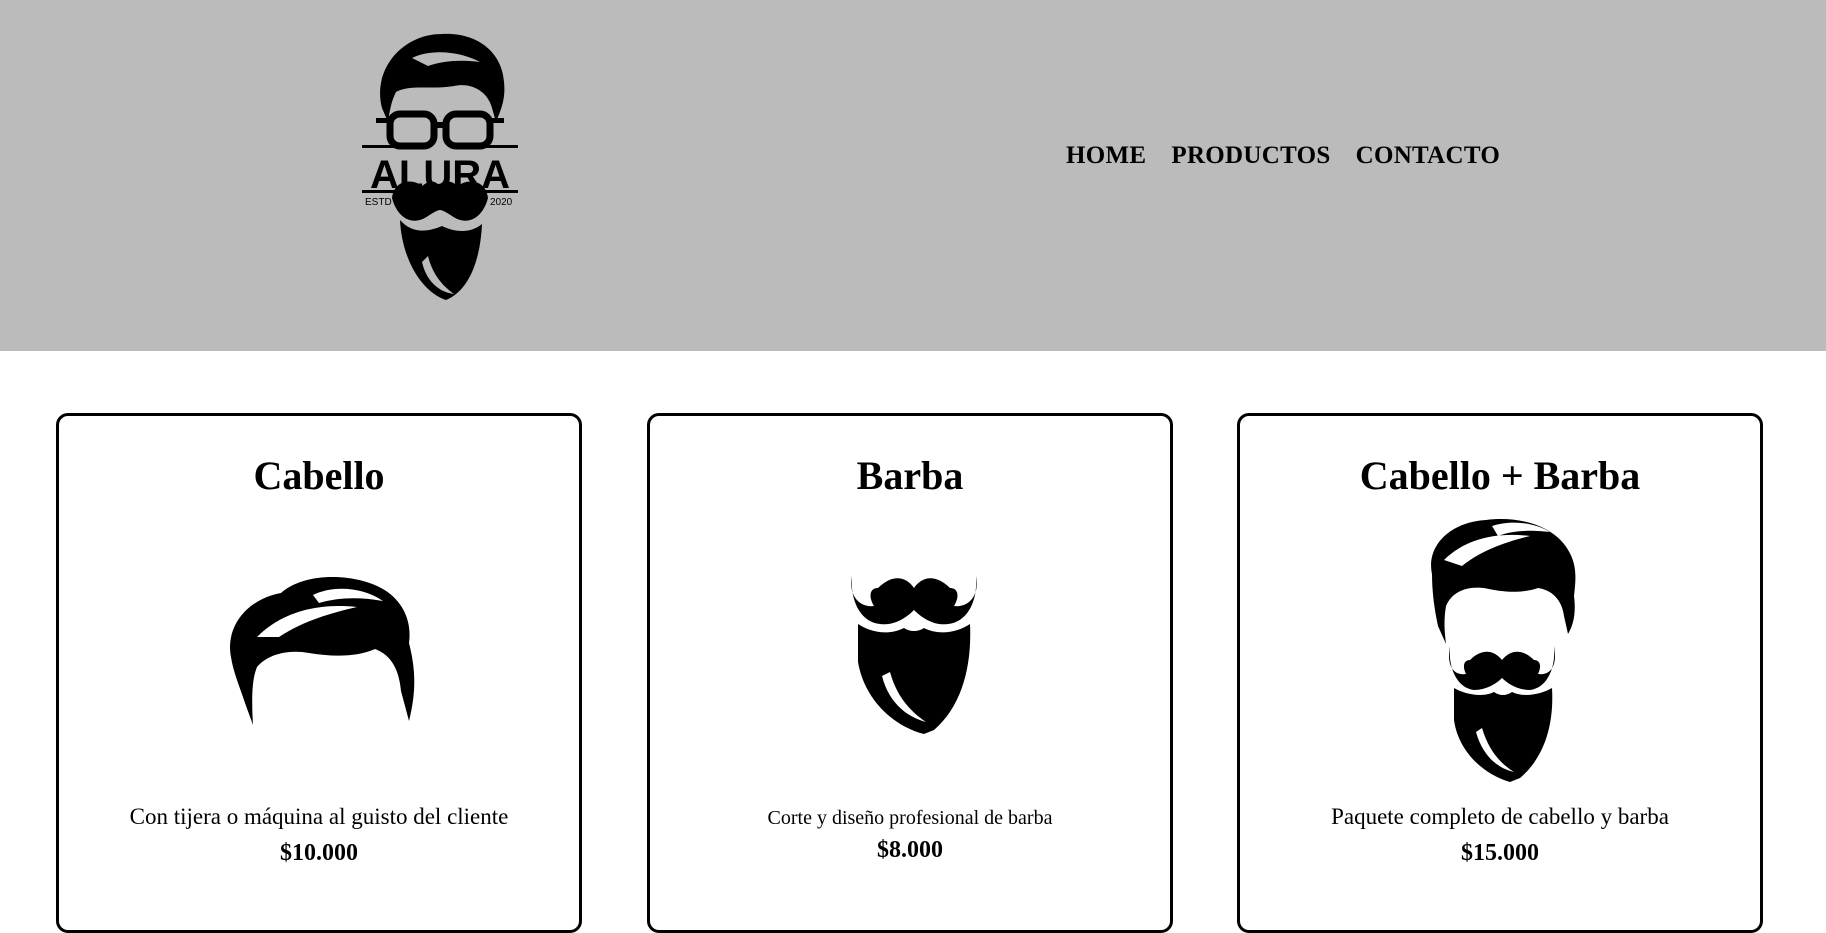 This screenshot has height=933, width=1826. I want to click on nav-contacto: CONTACTO, so click(1428, 156).